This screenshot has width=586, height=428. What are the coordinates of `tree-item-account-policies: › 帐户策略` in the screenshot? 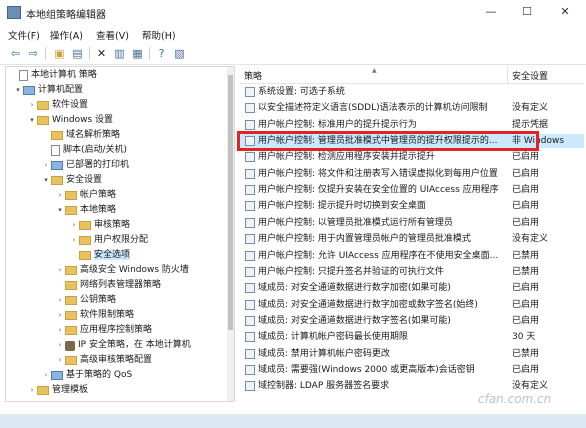 It's located at (85, 195).